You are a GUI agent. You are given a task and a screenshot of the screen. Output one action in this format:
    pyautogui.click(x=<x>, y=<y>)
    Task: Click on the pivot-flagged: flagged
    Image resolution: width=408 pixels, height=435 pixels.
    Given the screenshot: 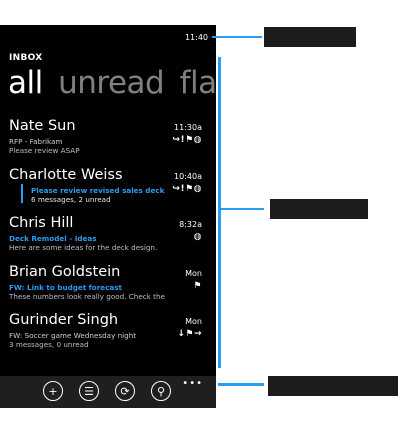 What is the action you would take?
    pyautogui.click(x=198, y=83)
    